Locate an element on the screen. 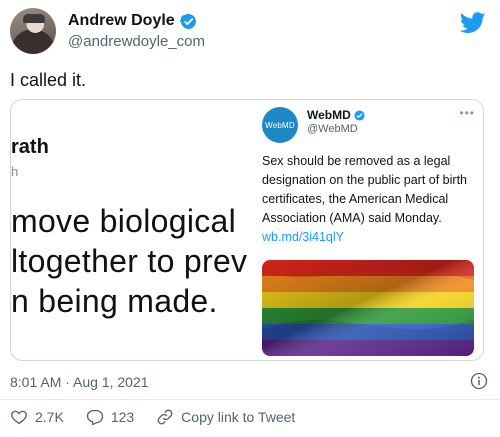 The image size is (500, 437). action-bar: 2.7K 123 Copy link to Tweet is located at coordinates (152, 417).